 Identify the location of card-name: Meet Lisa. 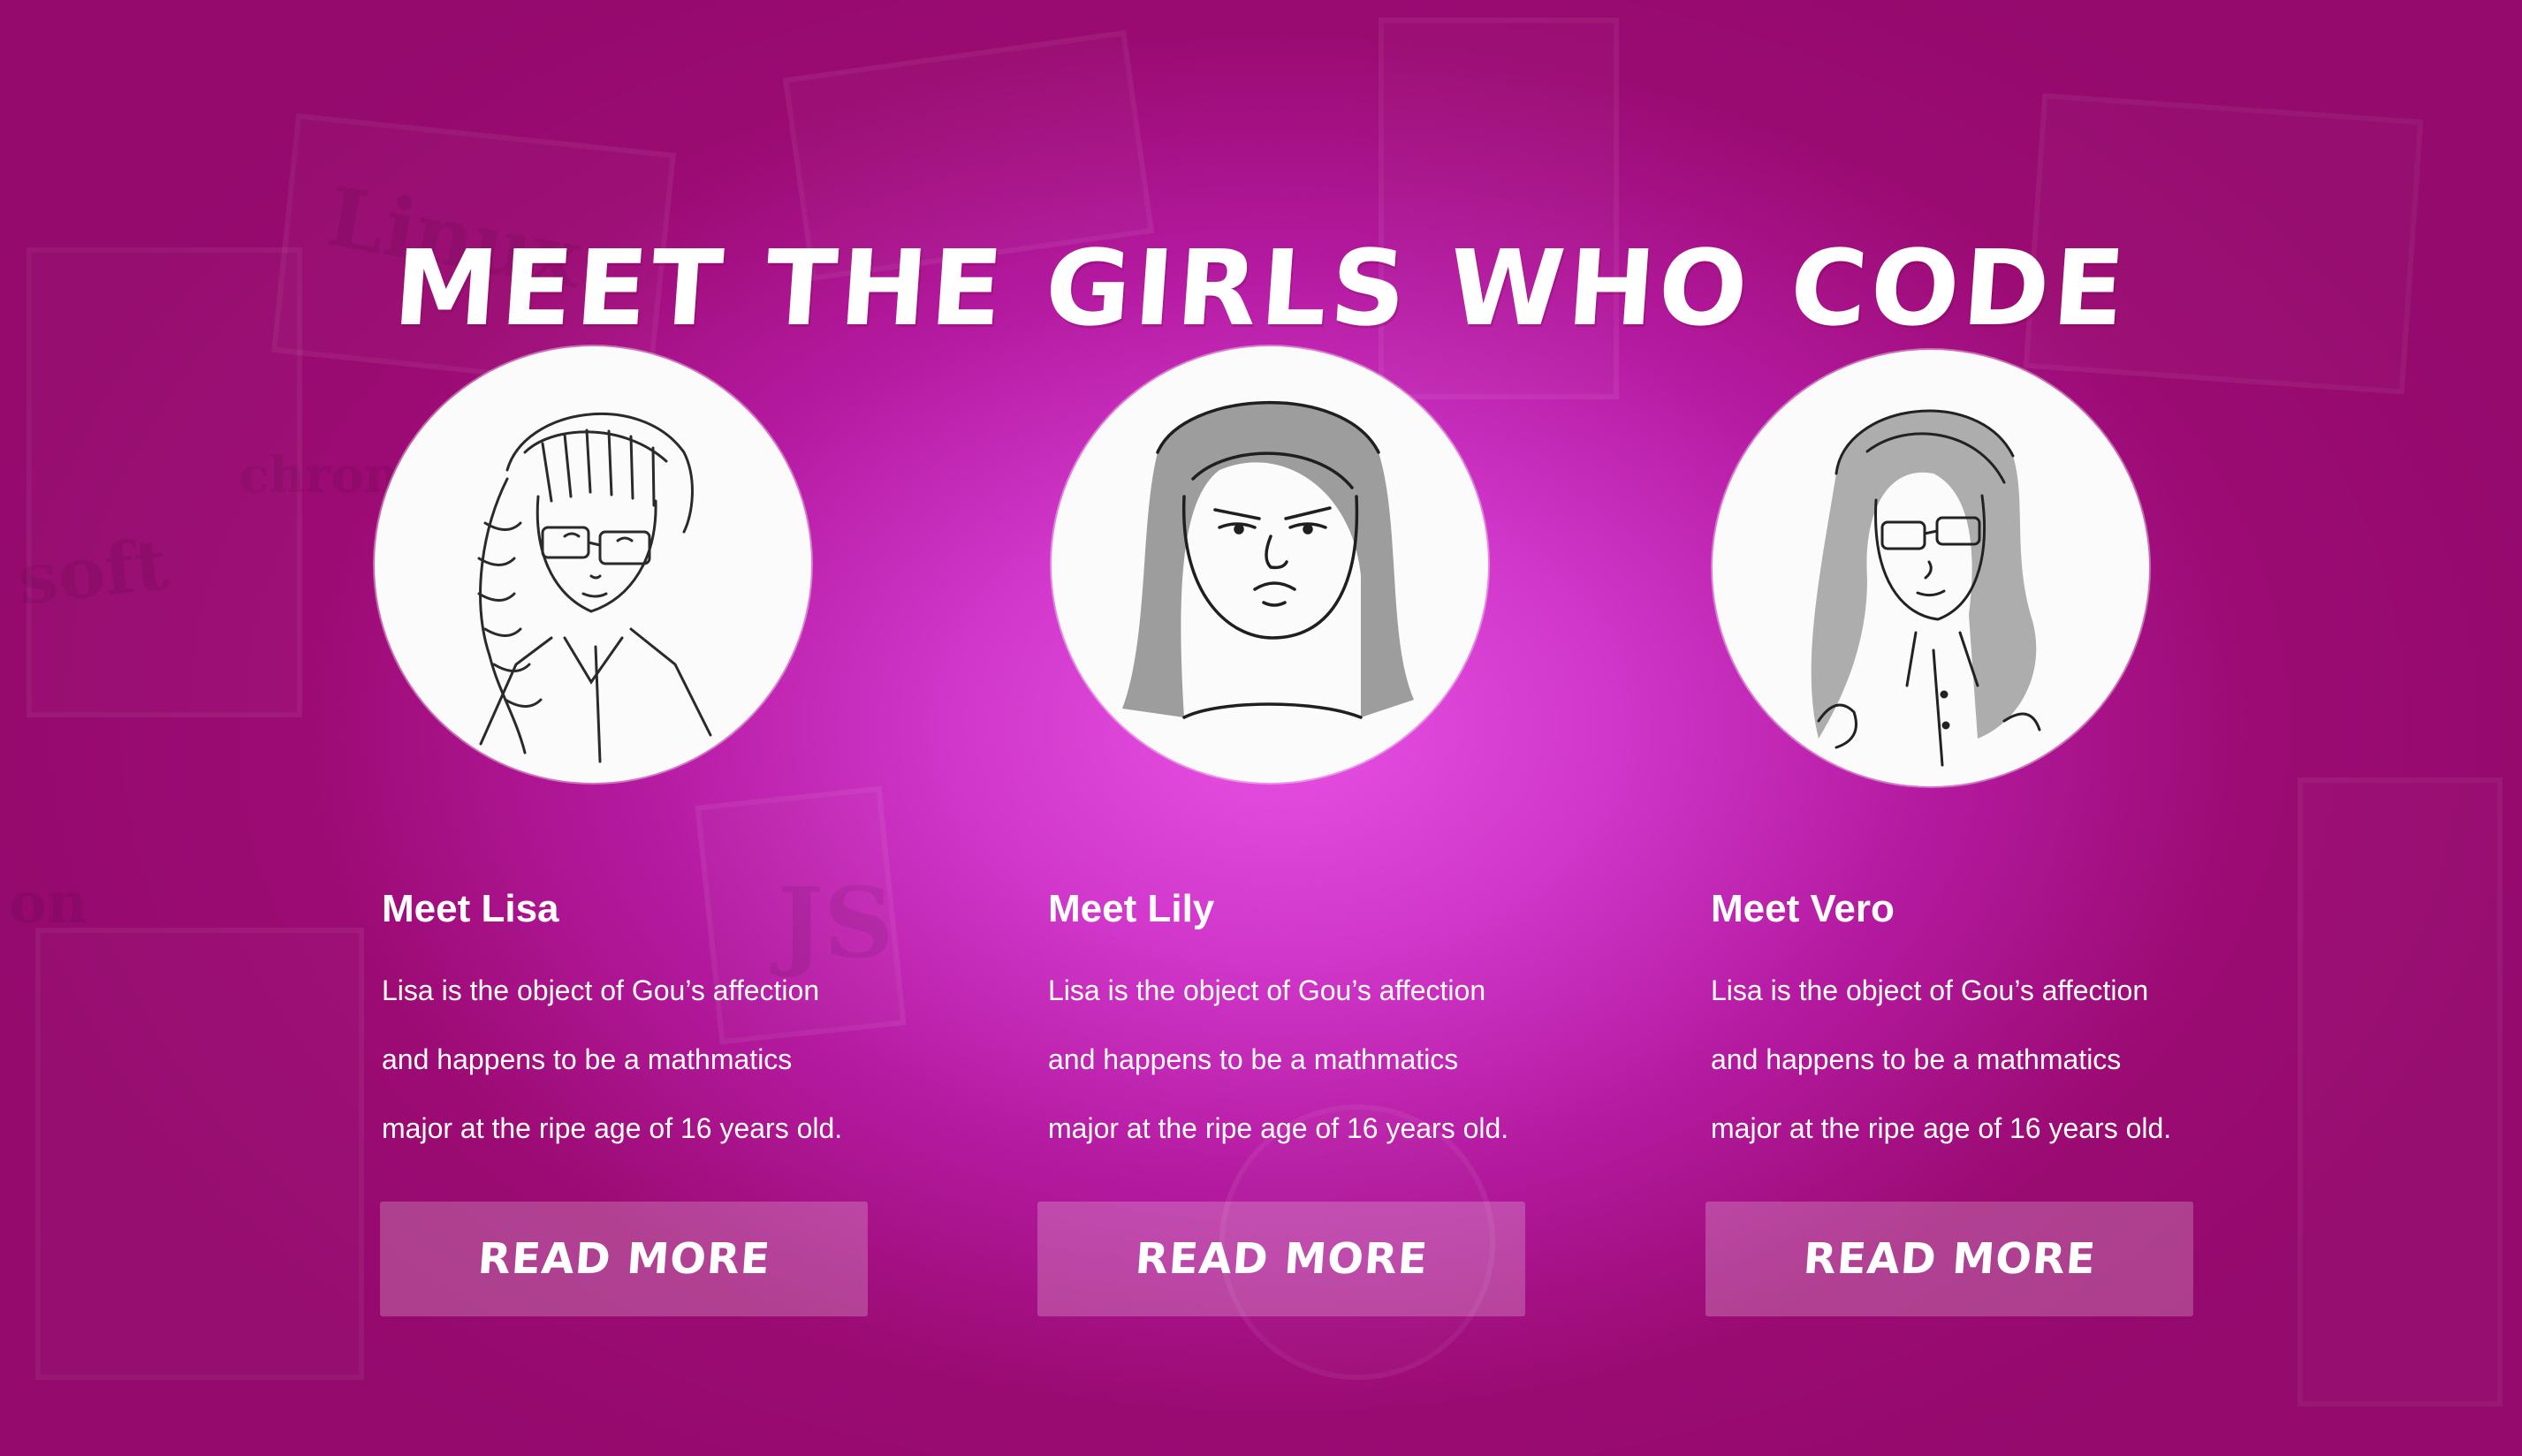
(470, 908).